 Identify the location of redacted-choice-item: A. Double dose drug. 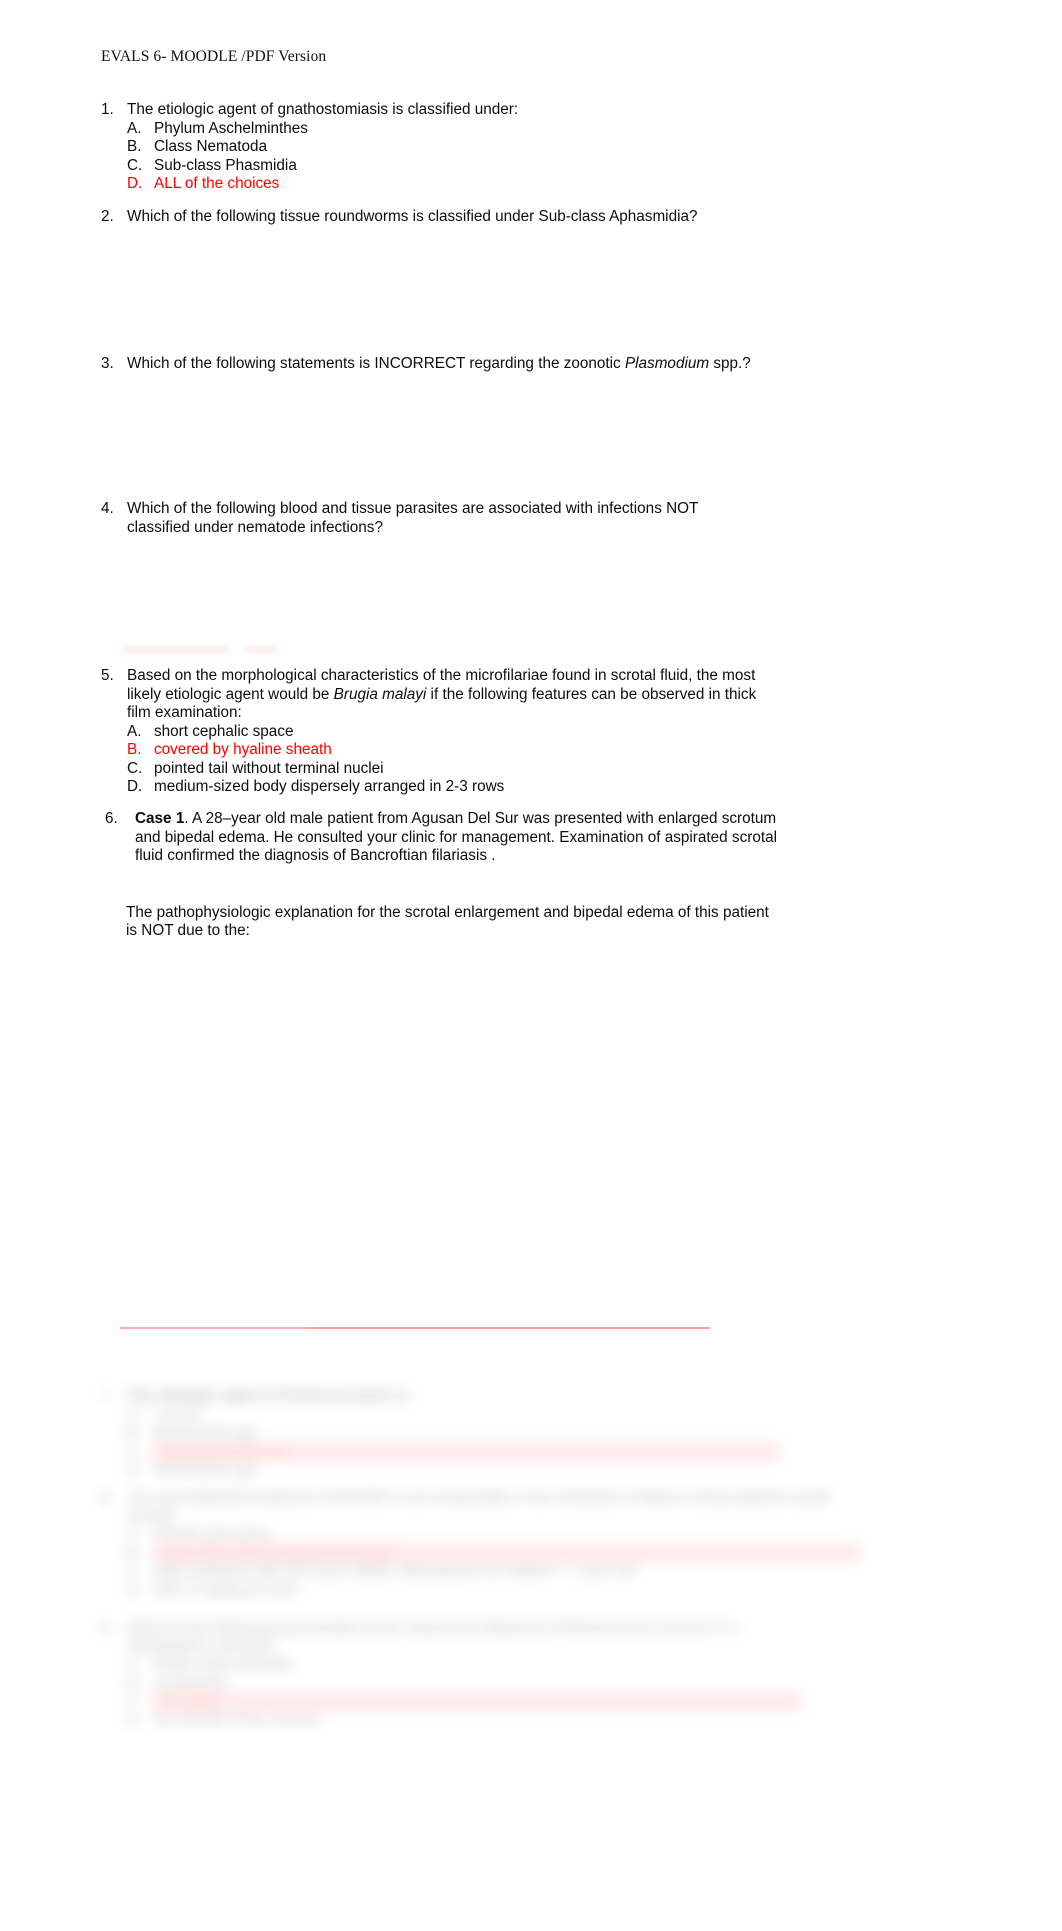
(494, 1534).